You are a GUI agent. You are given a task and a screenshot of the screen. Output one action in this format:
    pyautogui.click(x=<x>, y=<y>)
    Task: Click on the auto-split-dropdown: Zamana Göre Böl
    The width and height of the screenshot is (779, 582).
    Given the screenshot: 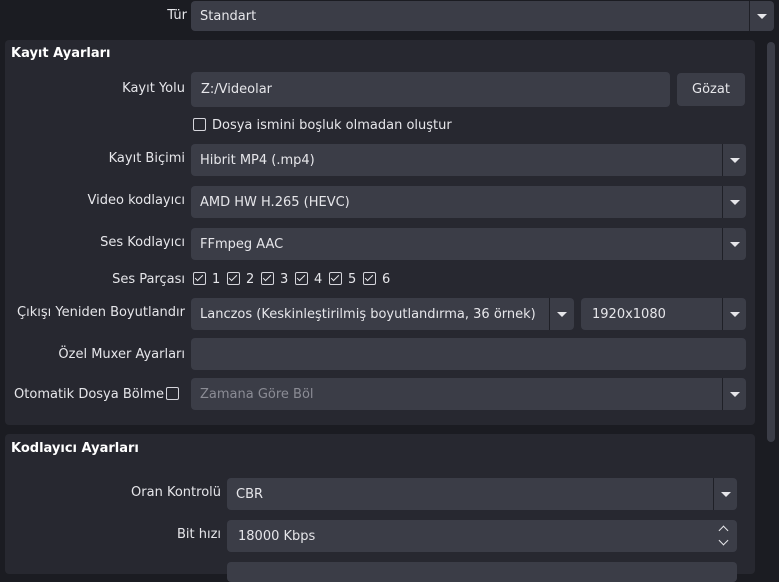 What is the action you would take?
    pyautogui.click(x=468, y=394)
    